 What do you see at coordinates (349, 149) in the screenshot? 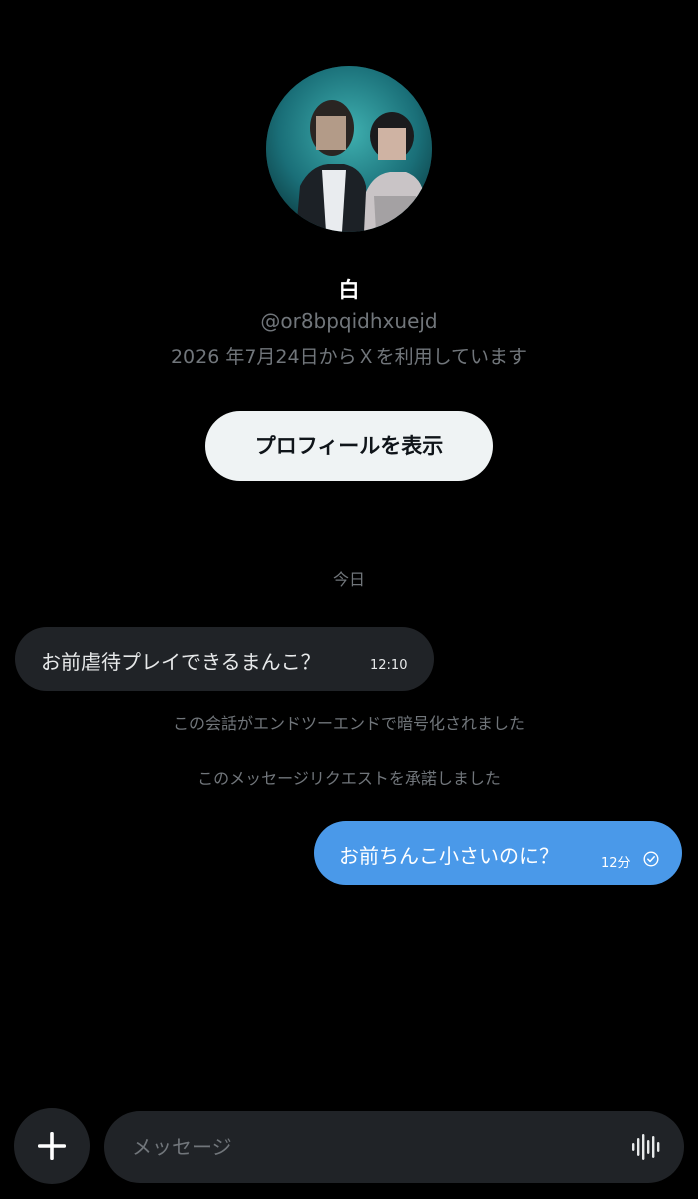
I see `profile-avatar` at bounding box center [349, 149].